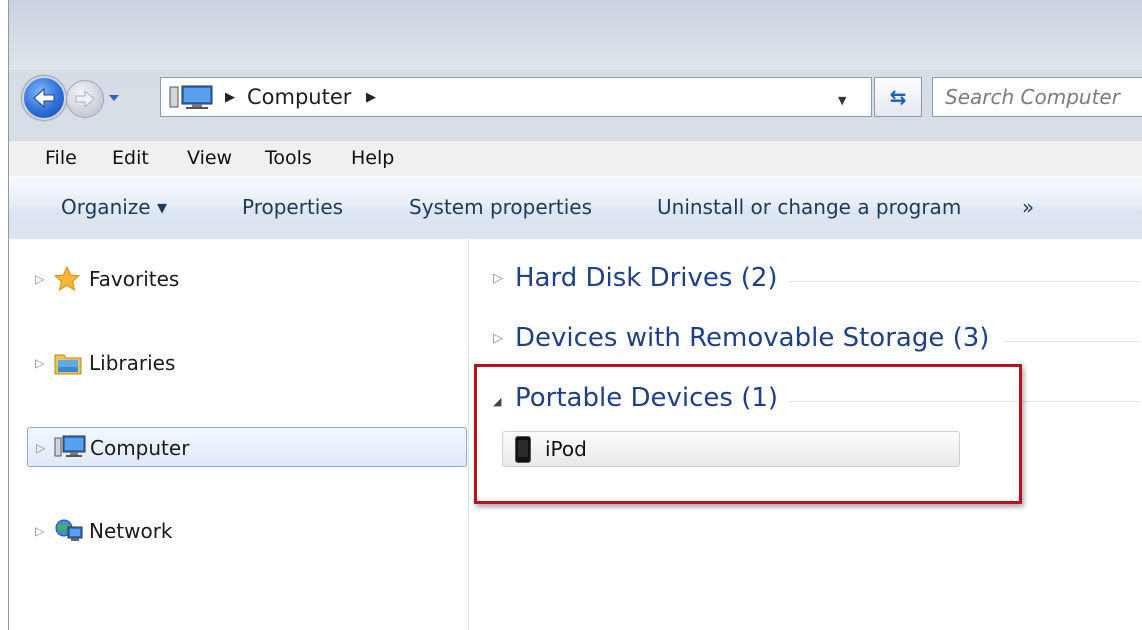  I want to click on forward-arrow-icon, so click(85, 99).